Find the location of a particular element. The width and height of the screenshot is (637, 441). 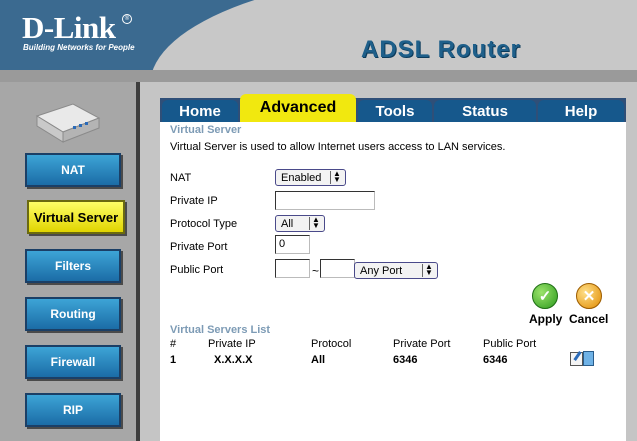

sidebar-item-routing: Routing is located at coordinates (73, 314).